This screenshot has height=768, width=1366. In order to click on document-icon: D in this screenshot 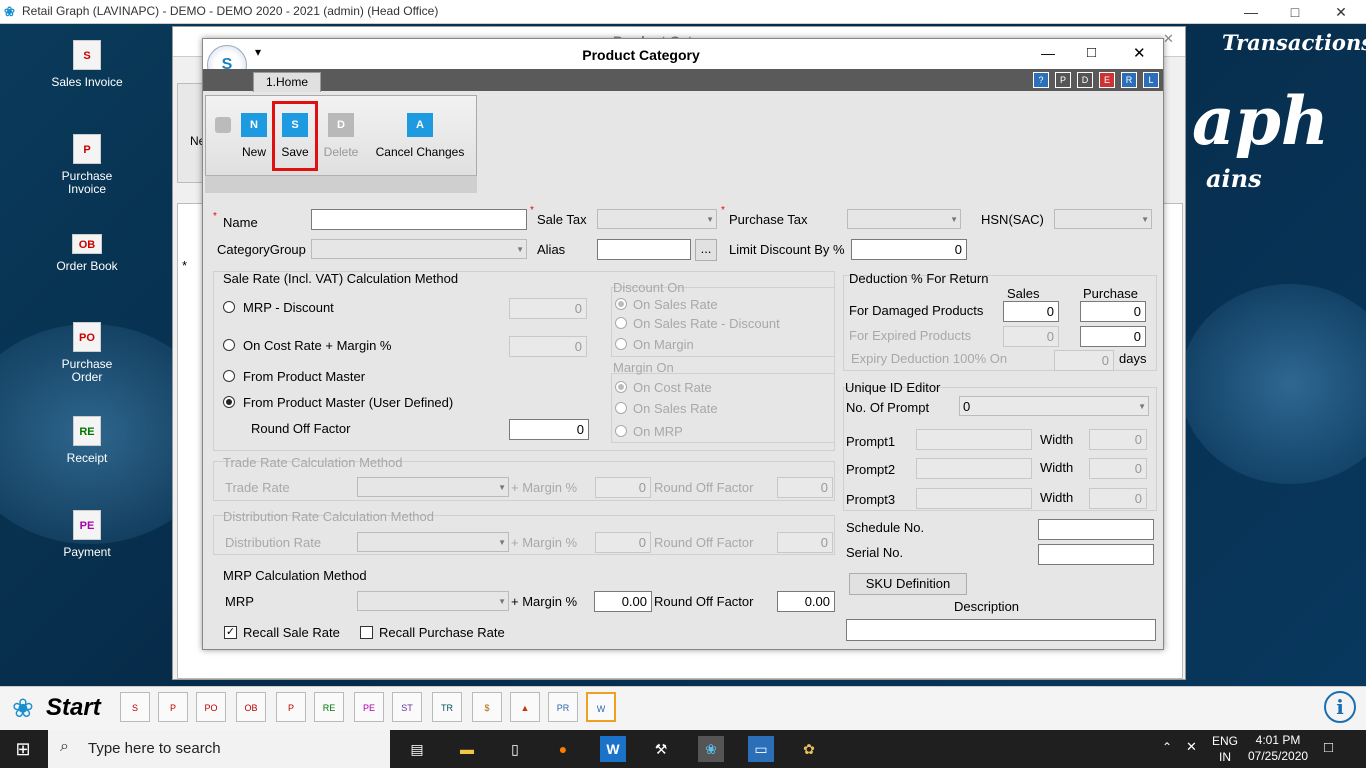, I will do `click(1085, 80)`.